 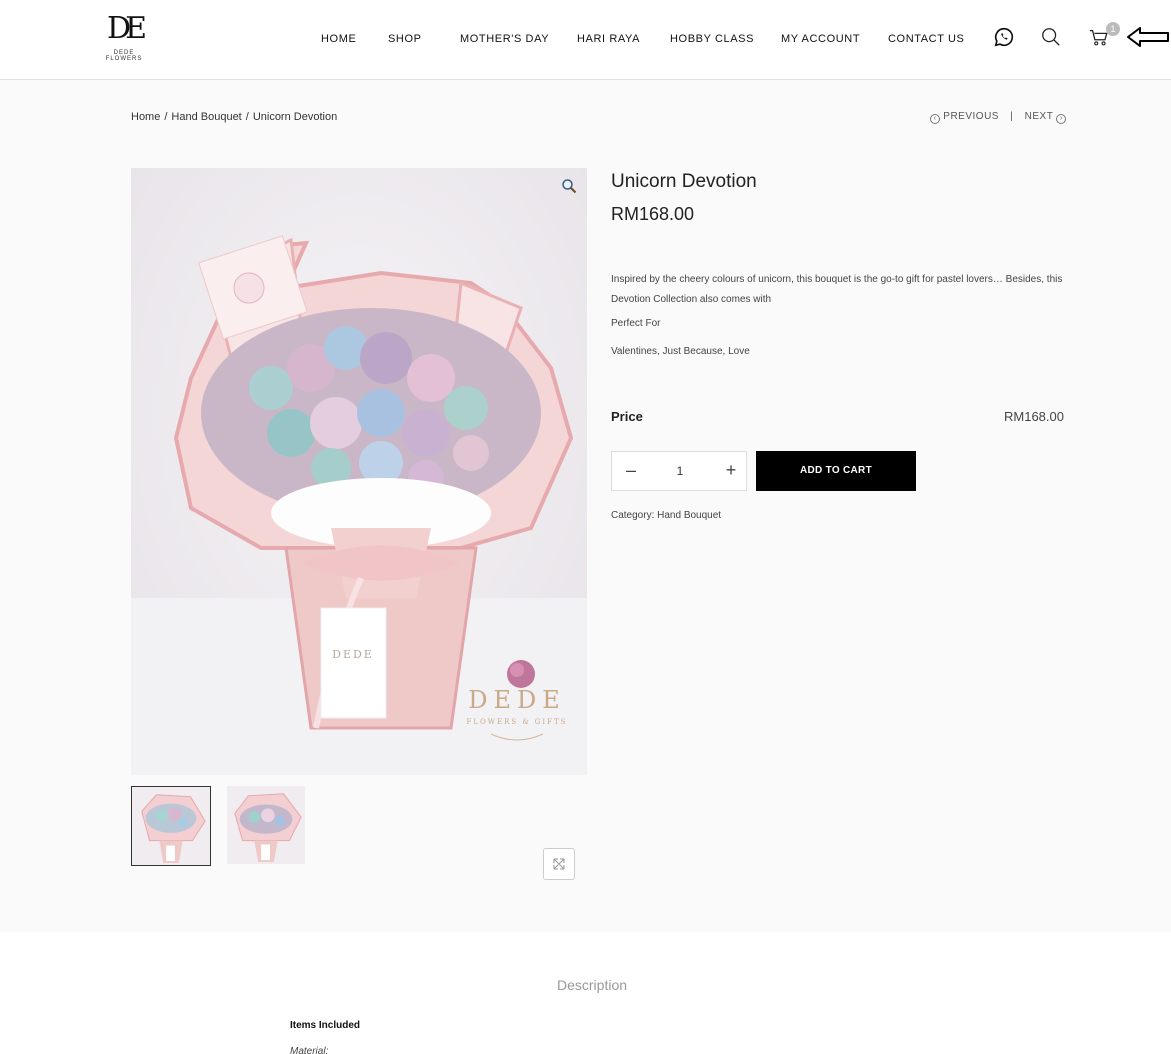 I want to click on nav-shop: SHOP, so click(x=405, y=39).